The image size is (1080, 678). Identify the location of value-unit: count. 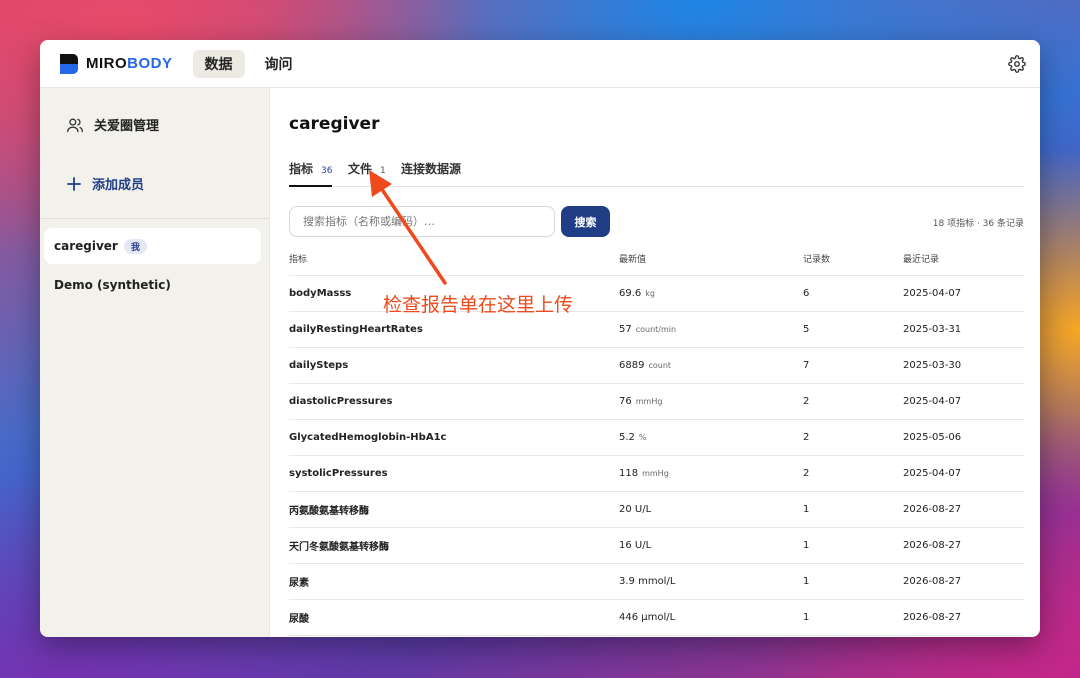
(660, 365).